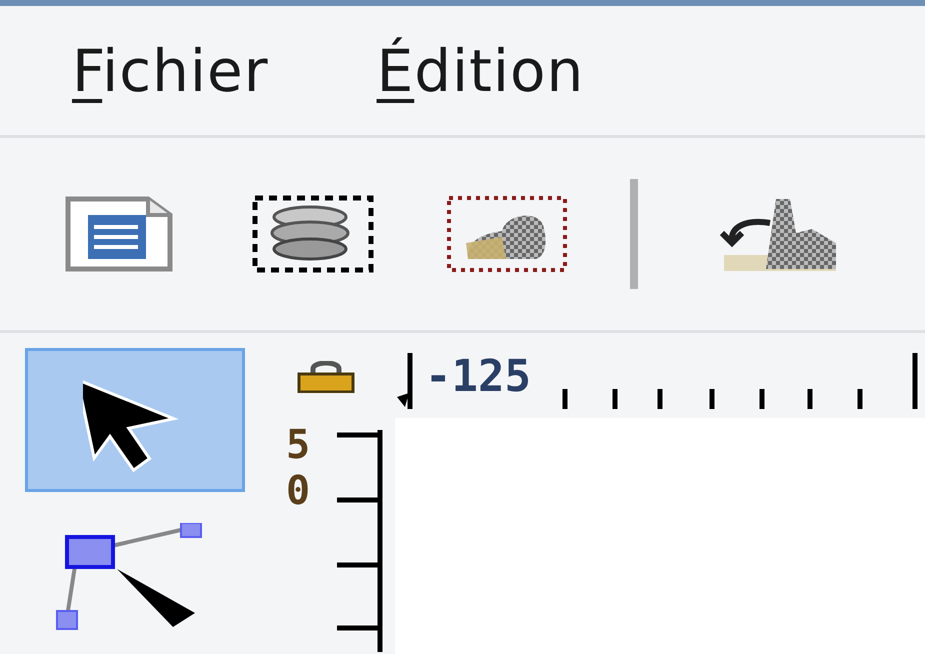 This screenshot has height=654, width=925. I want to click on selection-stack-icon, so click(313, 234).